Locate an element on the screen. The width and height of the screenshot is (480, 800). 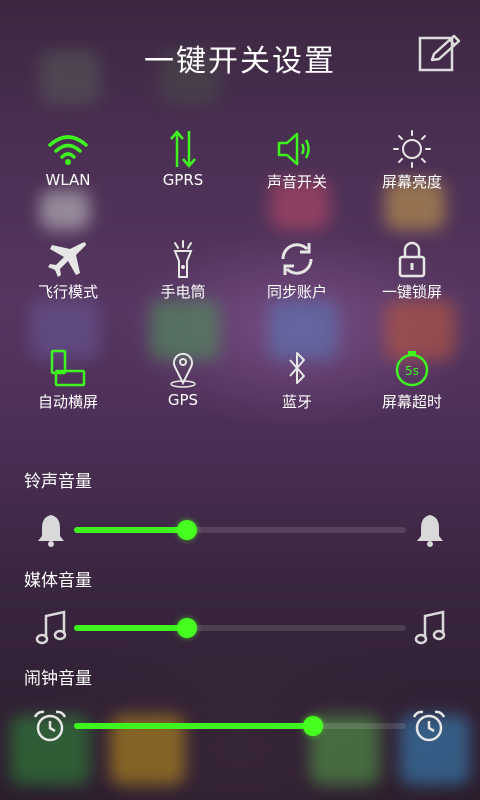
toggle-auto-rotate: 自动横屏 is located at coordinates (68, 385).